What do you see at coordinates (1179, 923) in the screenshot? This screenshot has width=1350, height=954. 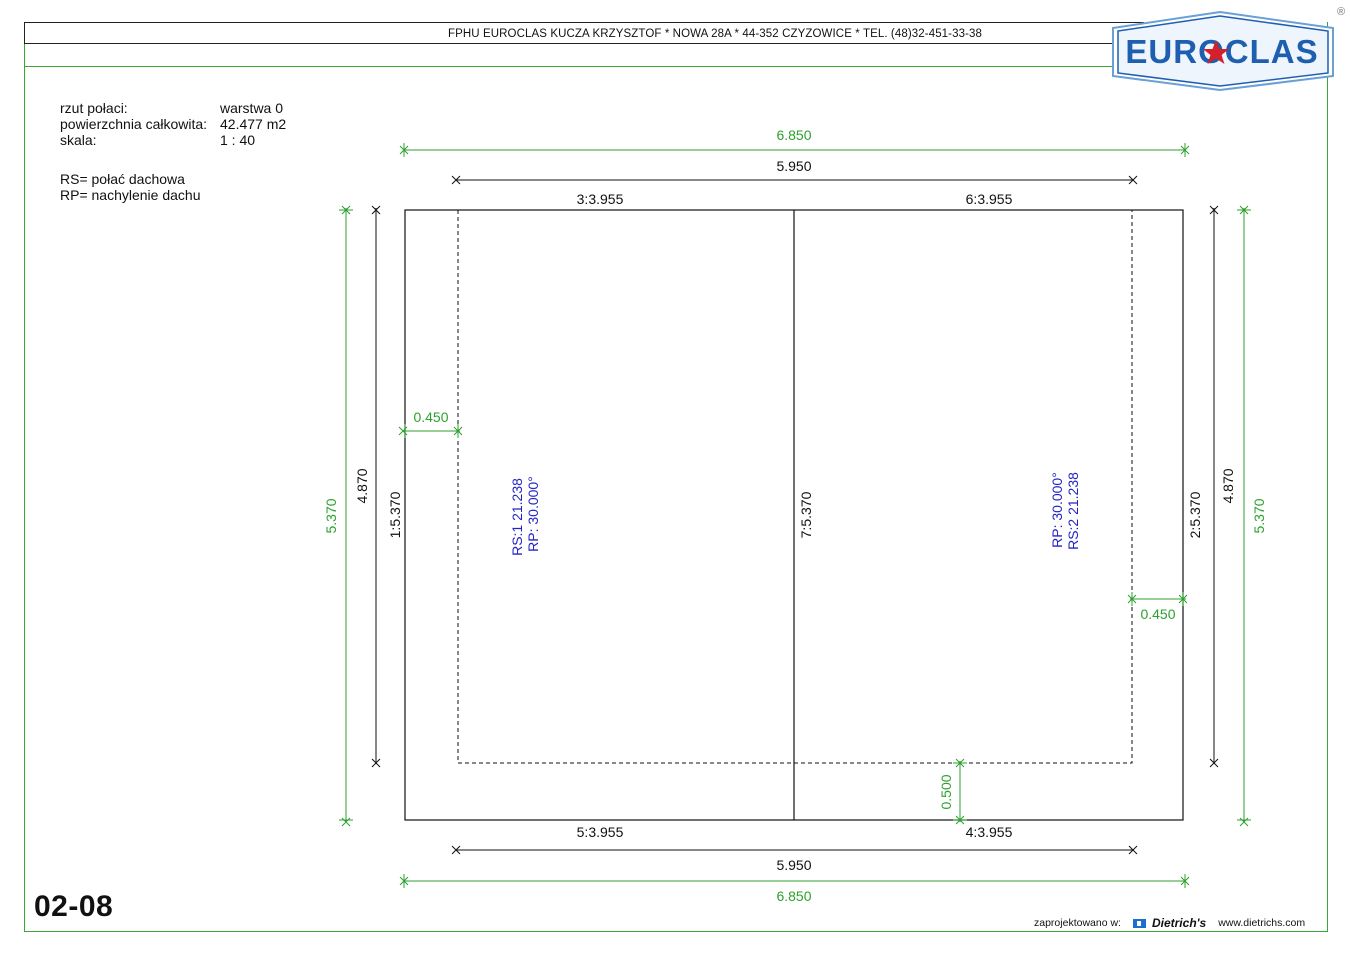 I see `software-name: Dietrich's` at bounding box center [1179, 923].